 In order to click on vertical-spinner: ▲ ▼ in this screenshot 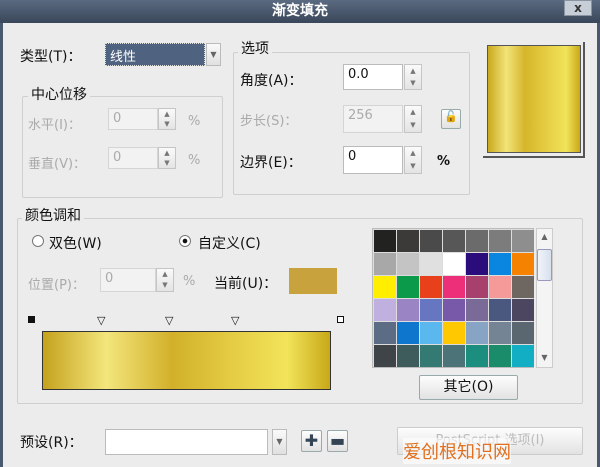, I will do `click(167, 158)`.